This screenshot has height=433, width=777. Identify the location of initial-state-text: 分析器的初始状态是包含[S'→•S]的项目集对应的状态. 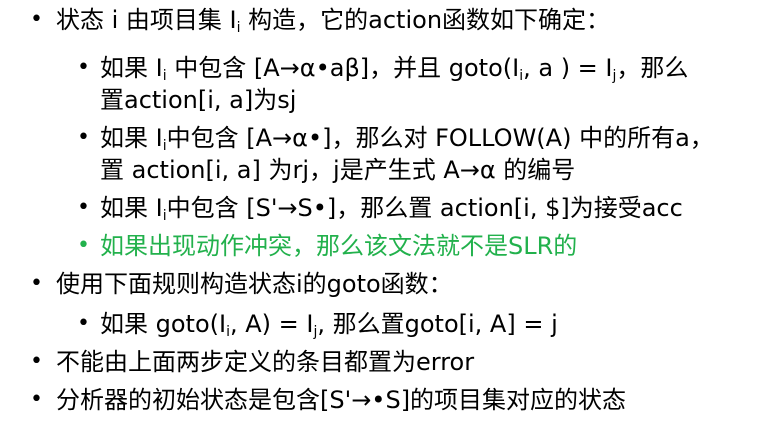
(341, 400).